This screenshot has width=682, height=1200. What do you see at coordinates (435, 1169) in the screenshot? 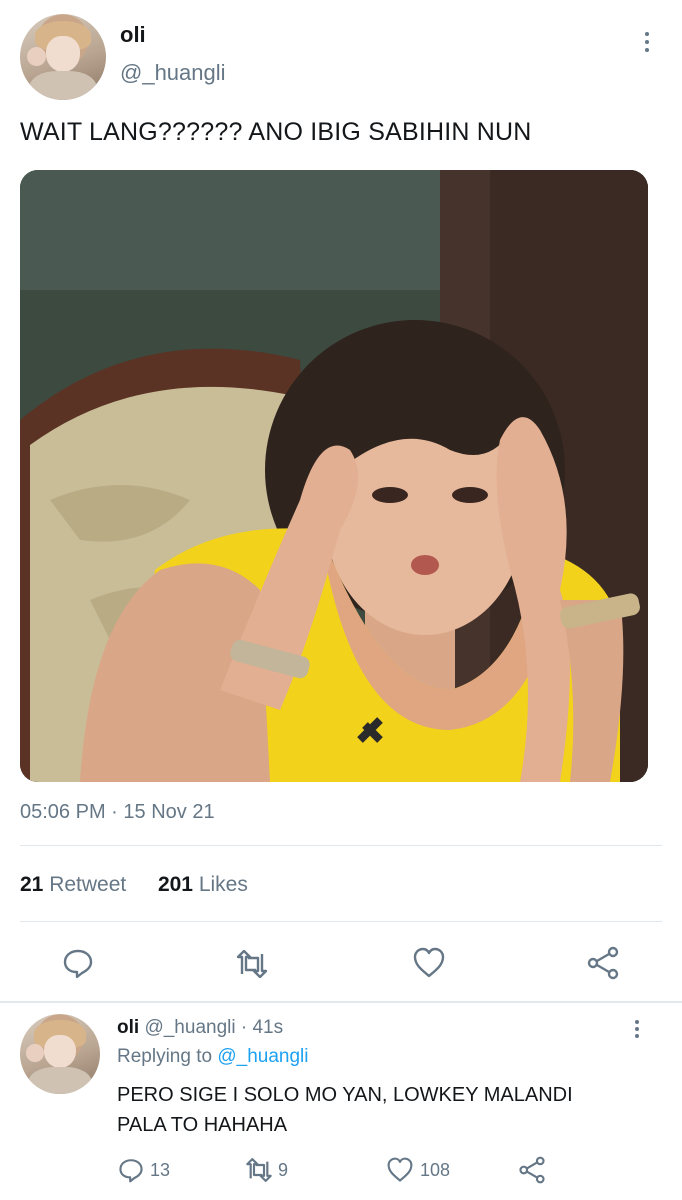
I see `reply-like-count: 108` at bounding box center [435, 1169].